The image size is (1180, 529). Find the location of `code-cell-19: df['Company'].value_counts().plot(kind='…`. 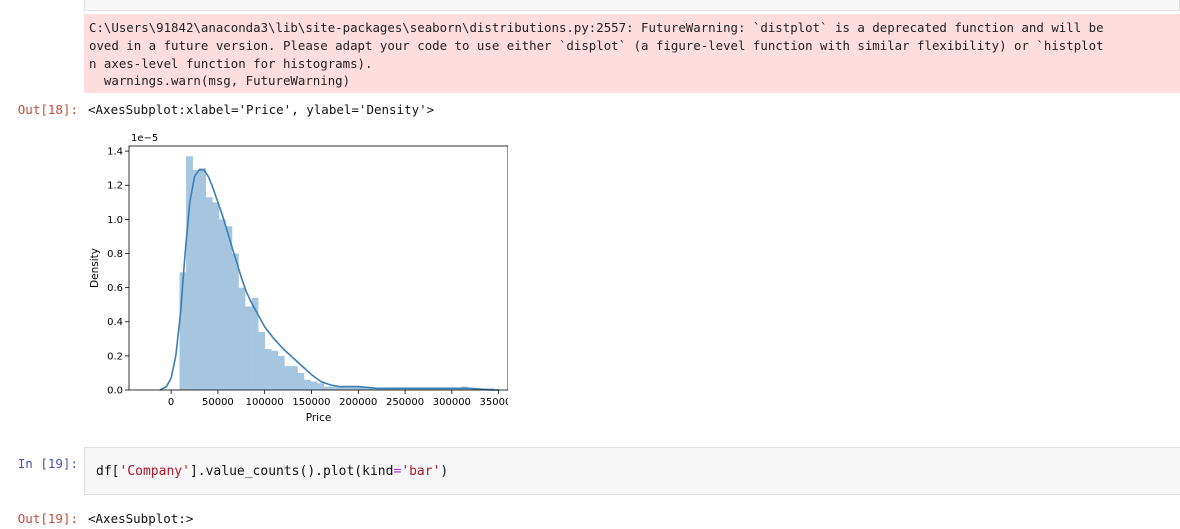

code-cell-19: df['Company'].value_counts().plot(kind='… is located at coordinates (632, 471).